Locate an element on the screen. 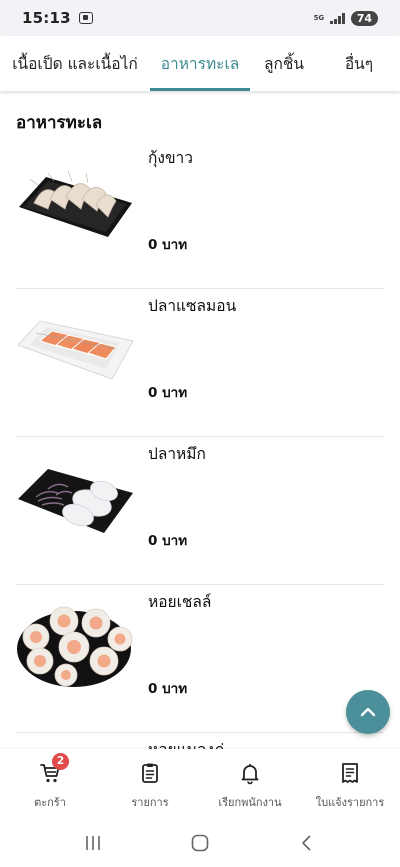 Image resolution: width=400 pixels, height=867 pixels. nav-receipt: ใบแจ้งรายการ is located at coordinates (350, 784).